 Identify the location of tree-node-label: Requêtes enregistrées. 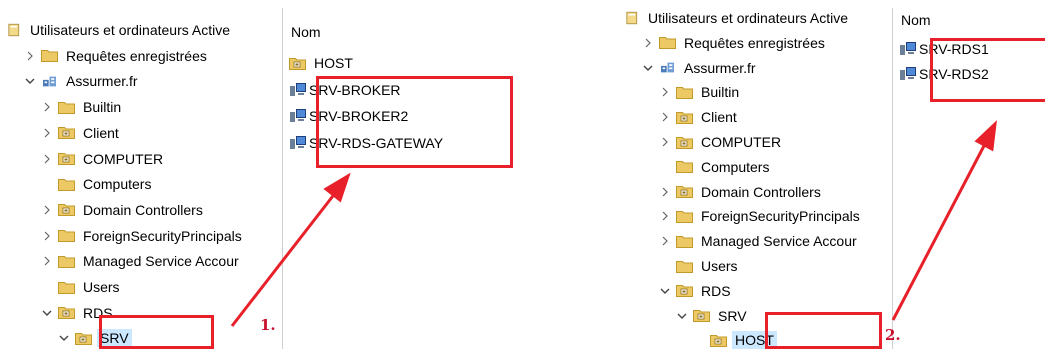
(136, 55).